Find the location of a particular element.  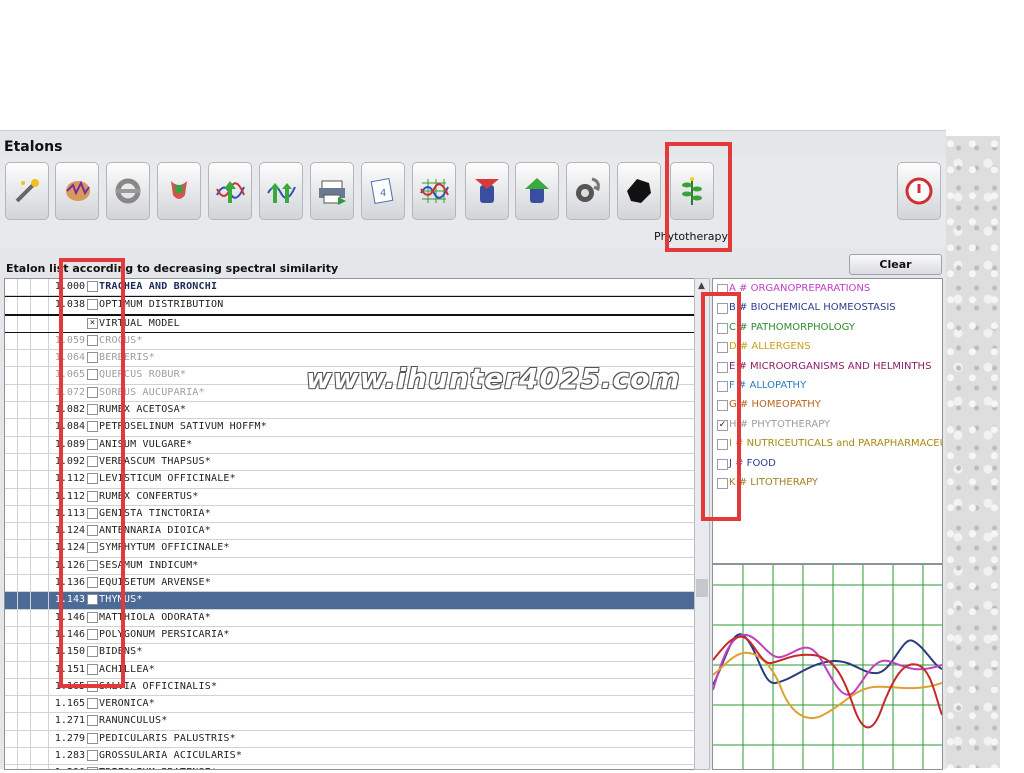

cog-ear-button is located at coordinates (588, 191).